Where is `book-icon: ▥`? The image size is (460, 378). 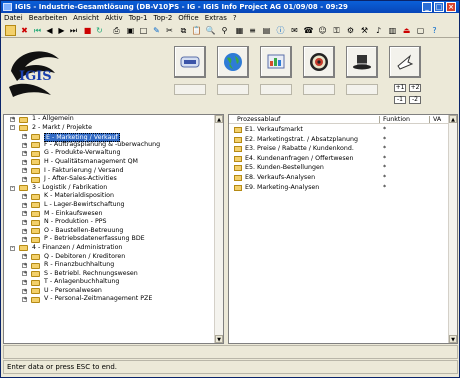 book-icon: ▥ is located at coordinates (392, 30).